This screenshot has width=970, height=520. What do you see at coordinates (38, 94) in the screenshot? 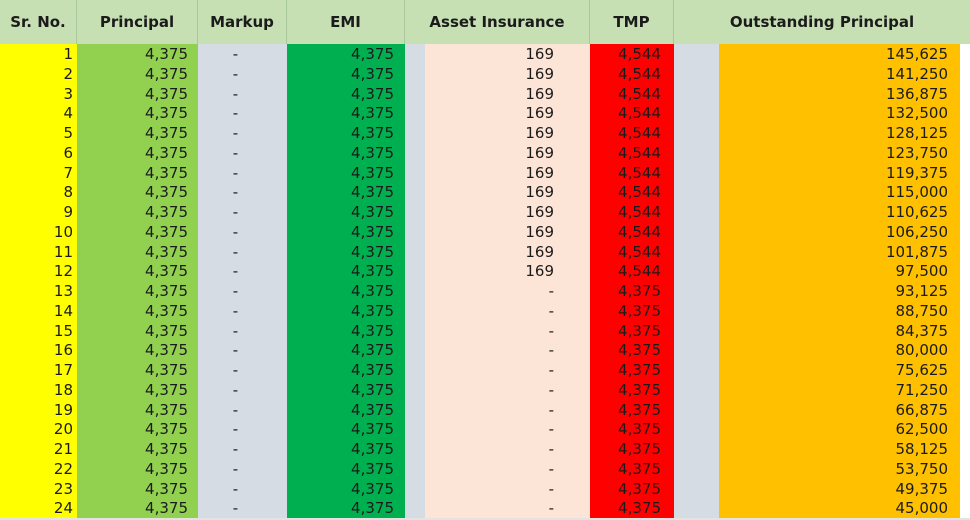
I see `cell-sr-no: 3` at bounding box center [38, 94].